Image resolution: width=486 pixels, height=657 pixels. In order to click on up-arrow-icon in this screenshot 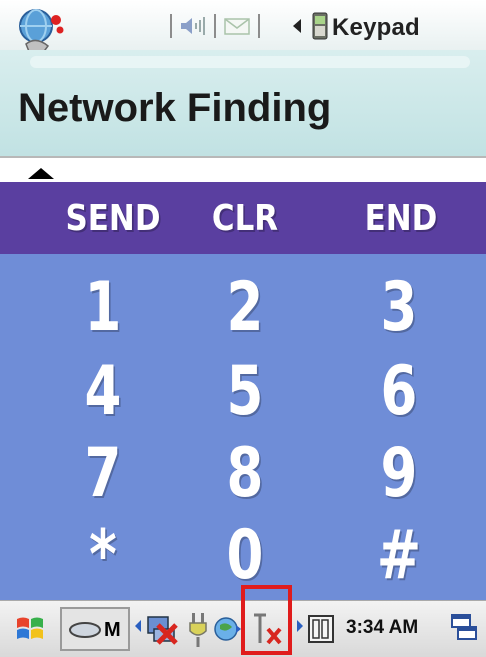, I will do `click(41, 173)`.